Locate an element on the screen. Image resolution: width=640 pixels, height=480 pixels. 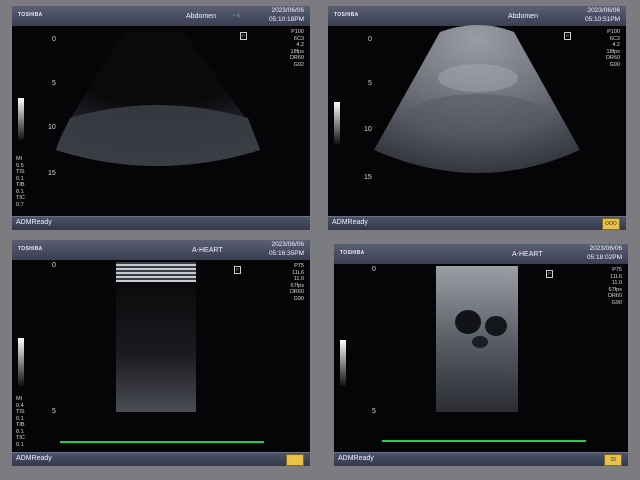
battery-icon: ⚡ is located at coordinates (295, 460).